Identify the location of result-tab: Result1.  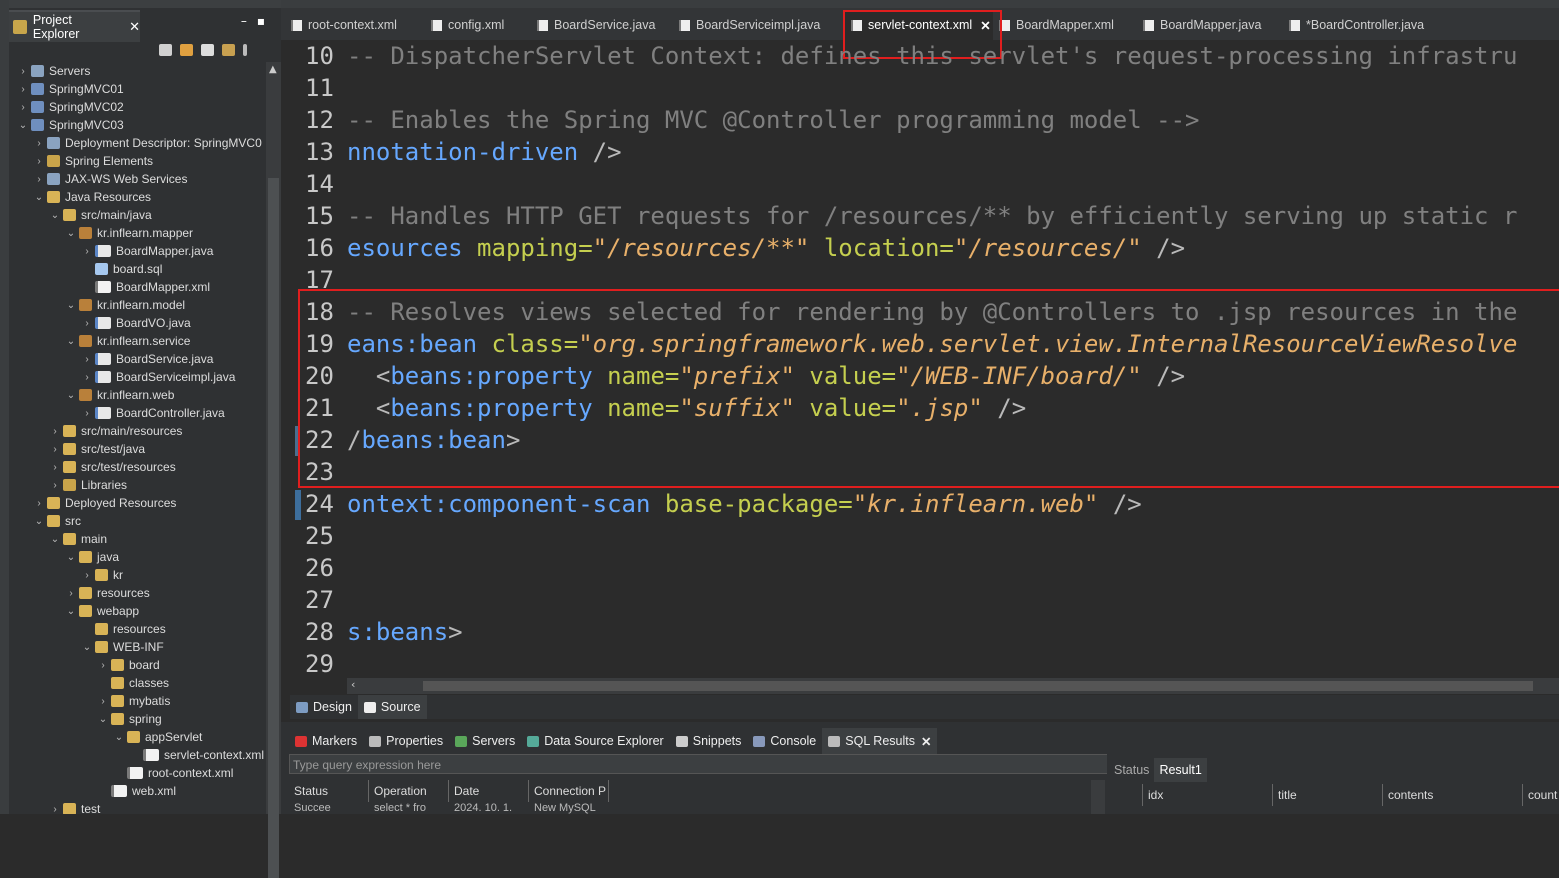
(1180, 770).